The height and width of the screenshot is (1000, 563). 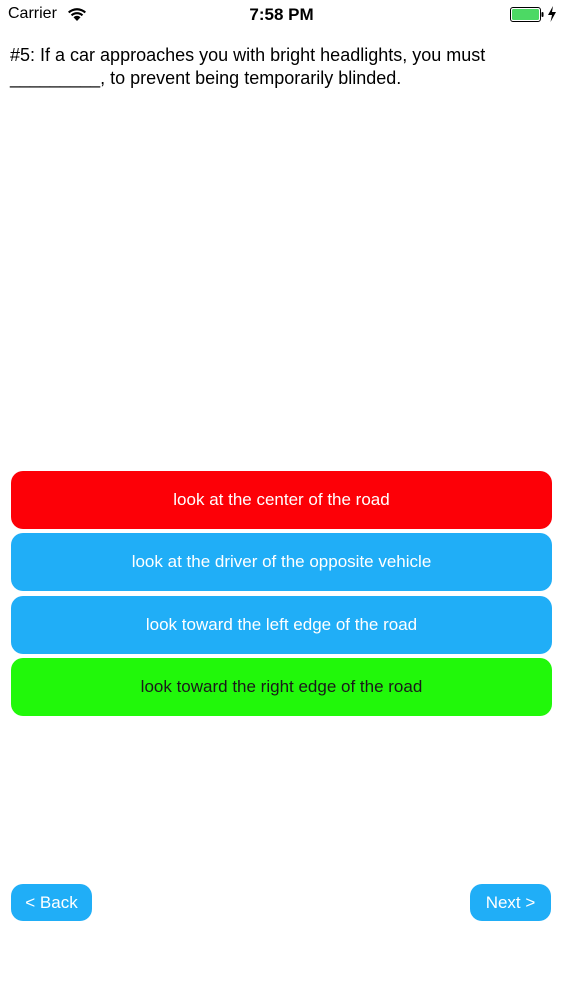 I want to click on next-button: Next >, so click(x=510, y=902).